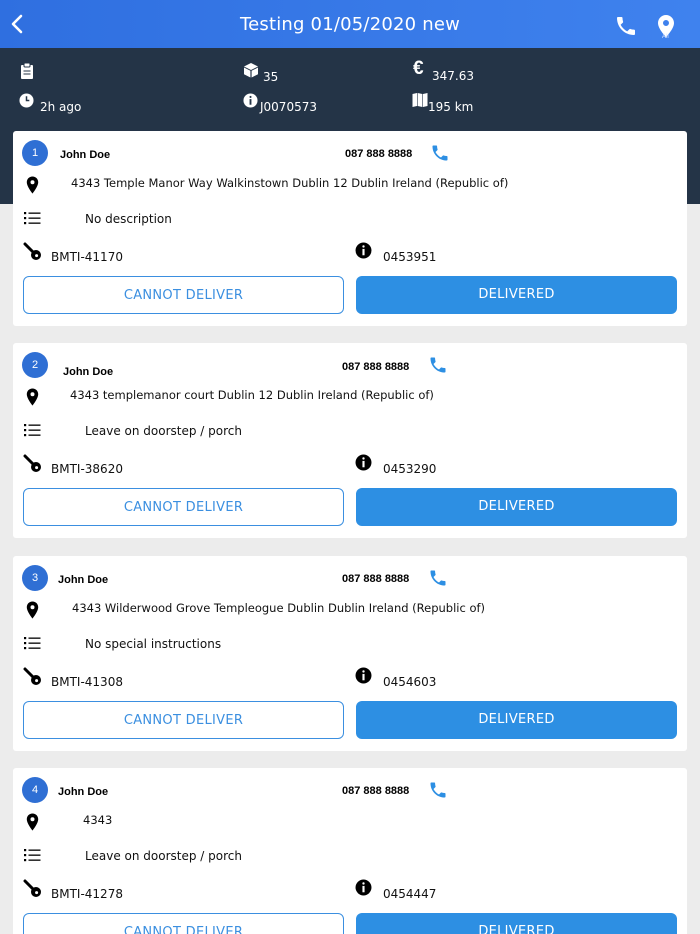  I want to click on key-code: BMTI-41170, so click(87, 257).